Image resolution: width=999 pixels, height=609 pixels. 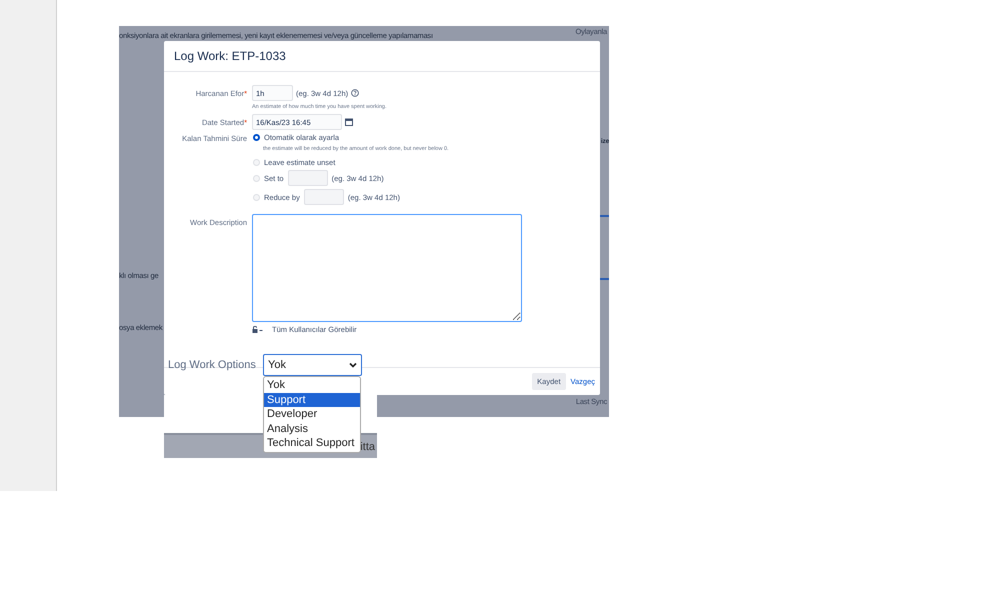 What do you see at coordinates (349, 122) in the screenshot?
I see `calendar-icon` at bounding box center [349, 122].